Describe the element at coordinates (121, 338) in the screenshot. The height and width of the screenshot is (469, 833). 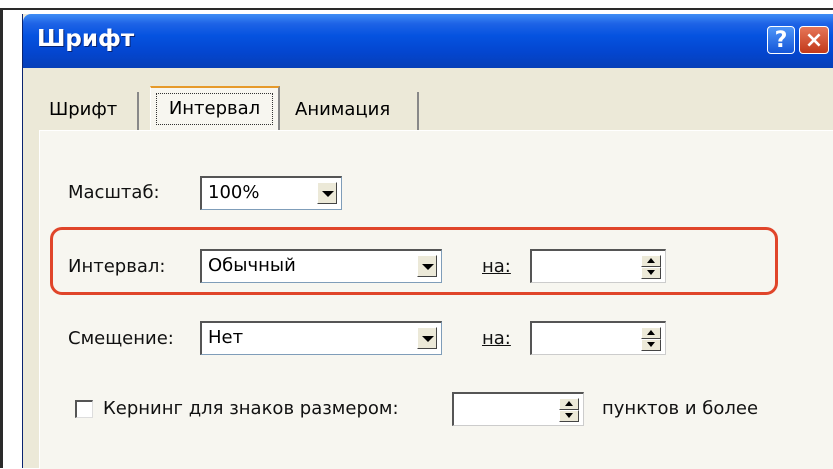
I see `position-label: Смещение:` at that location.